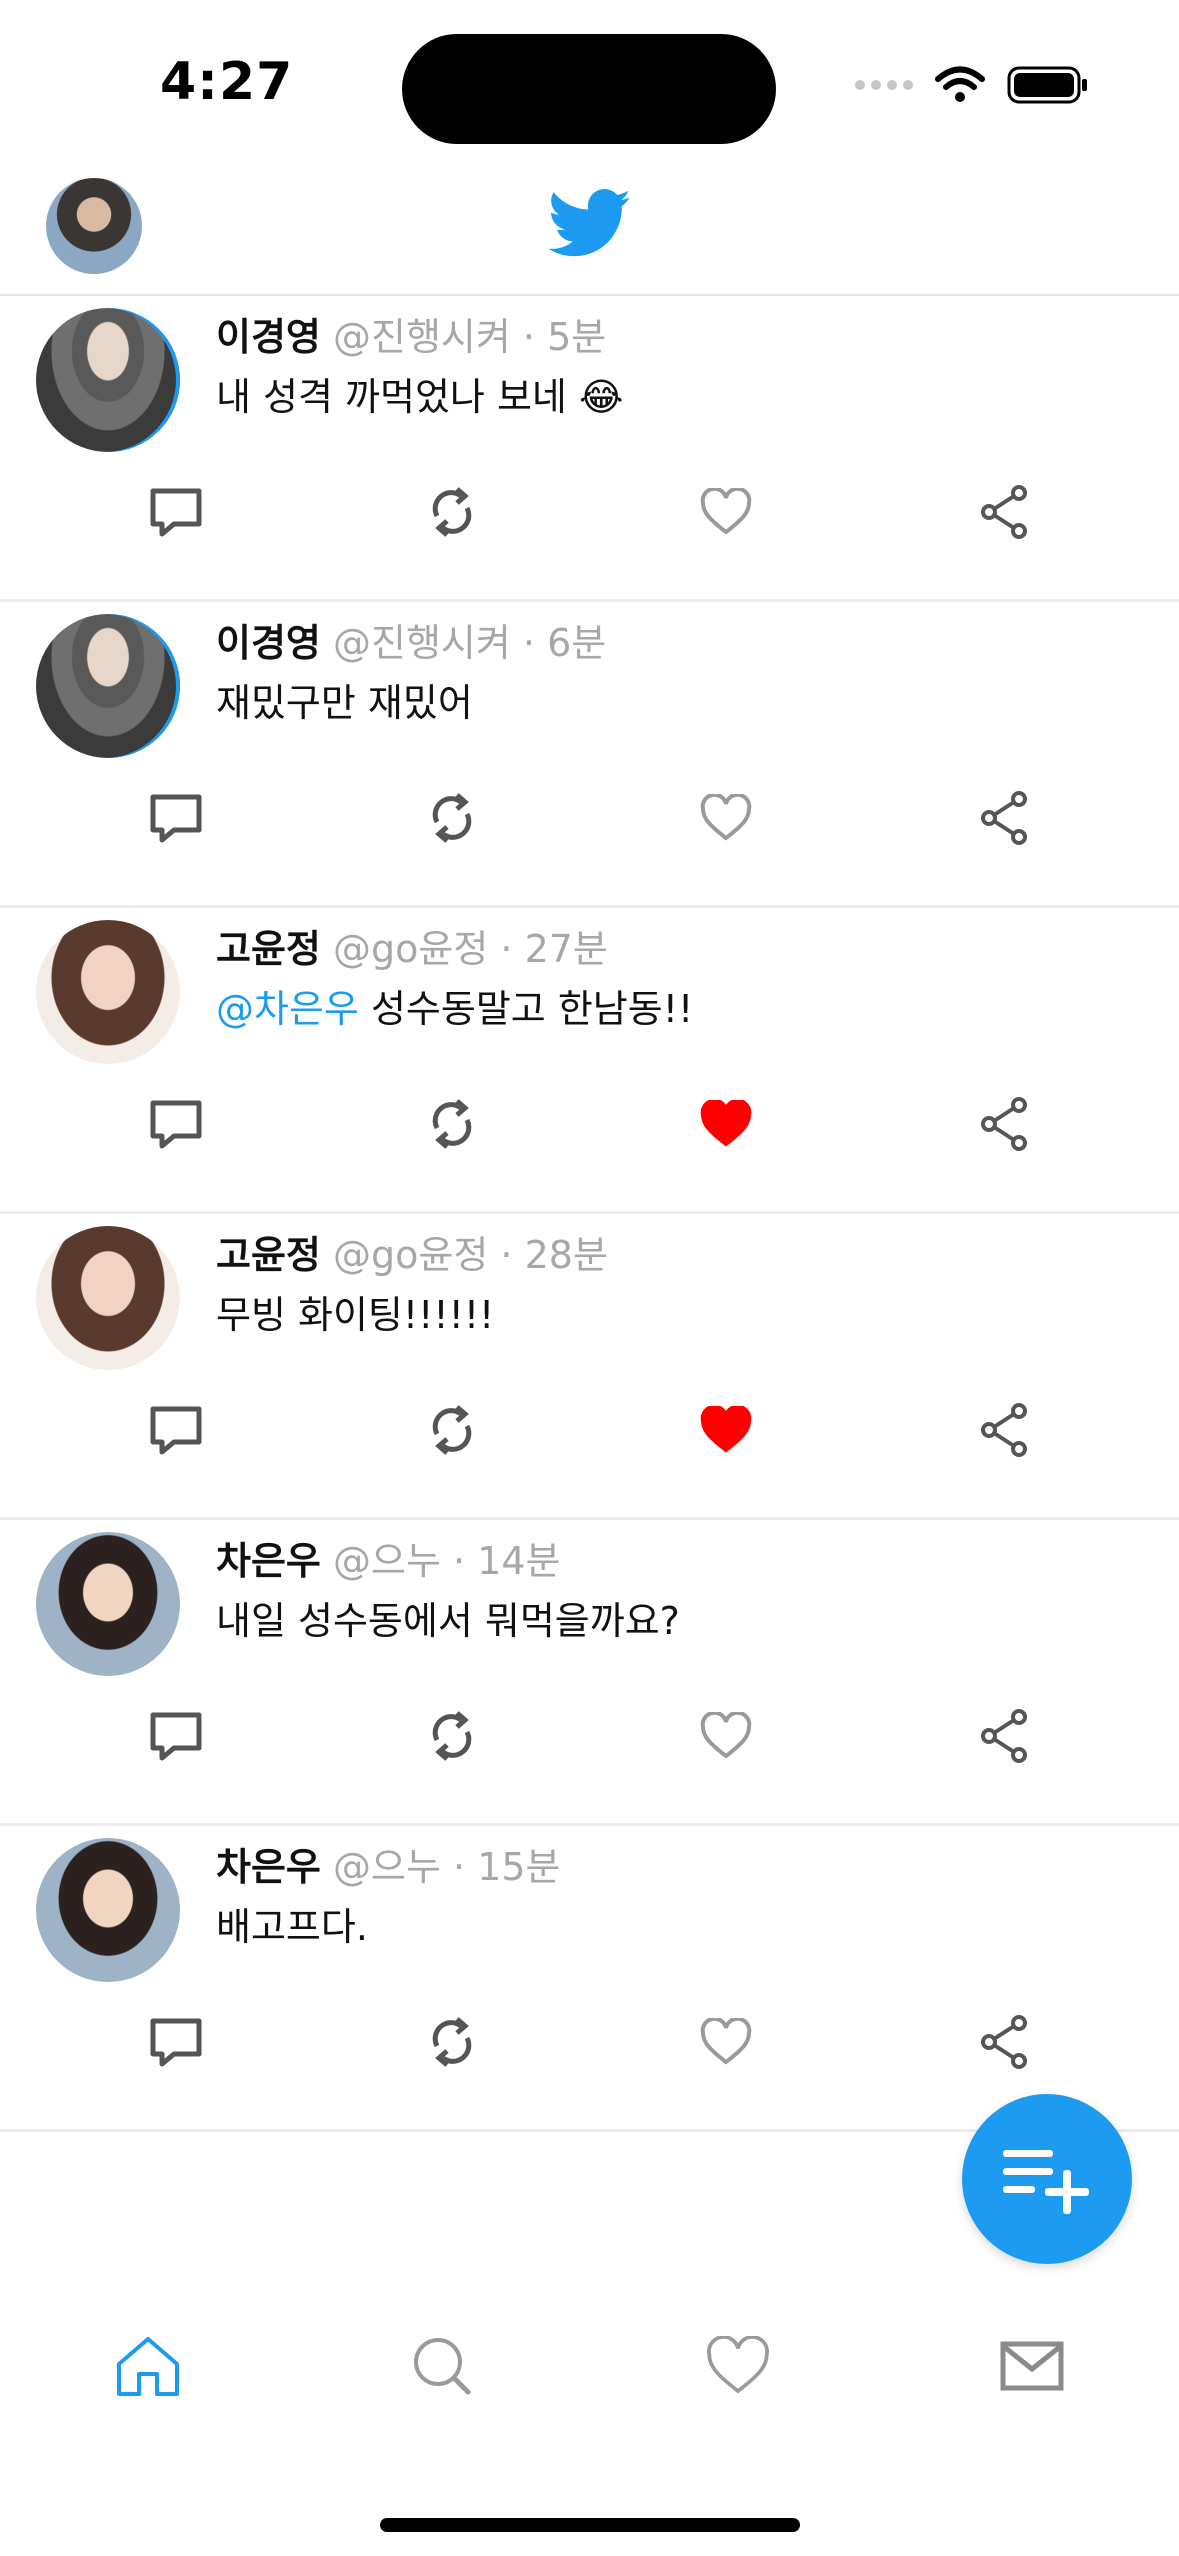 The image size is (1179, 2556). I want to click on tab-likes, so click(738, 2366).